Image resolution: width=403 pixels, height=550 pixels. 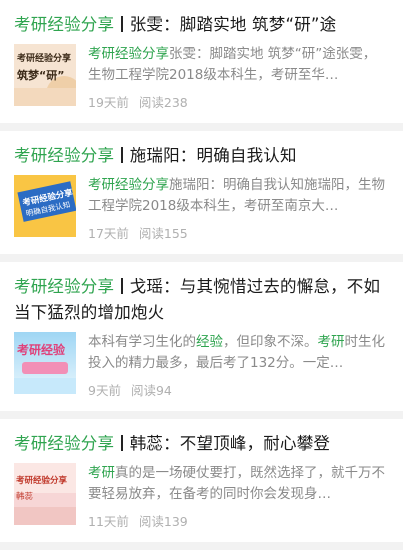 I want to click on article-thumbnail: 考研经验分享 韩蕊, so click(x=45, y=494).